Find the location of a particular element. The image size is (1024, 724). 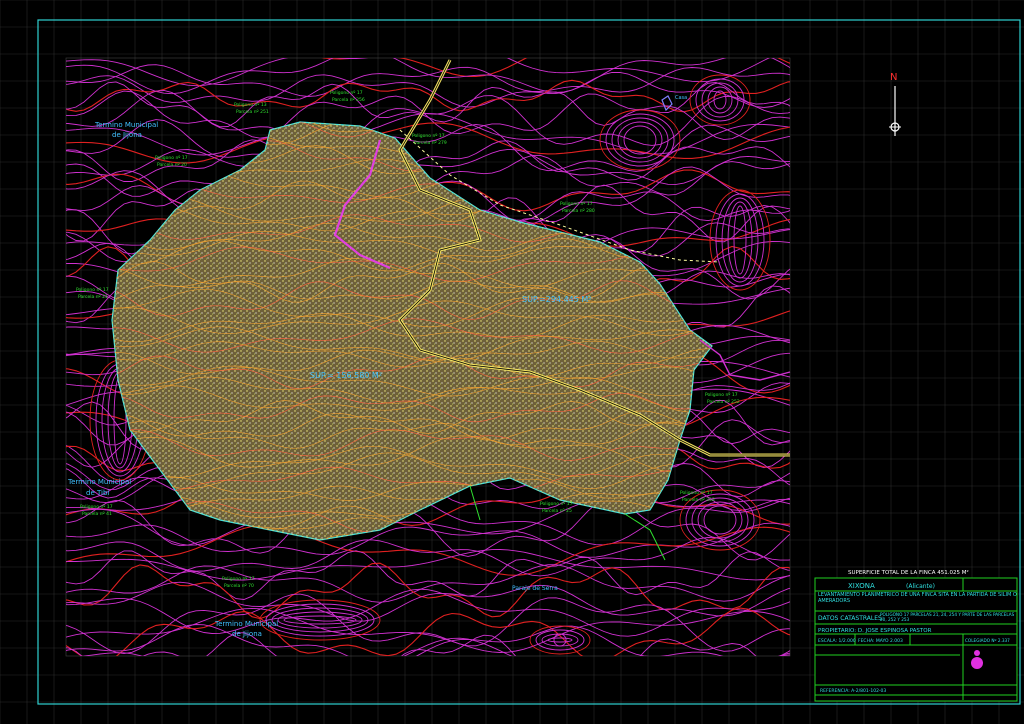

parcel-label: Parcela nº 70 is located at coordinates (239, 586).